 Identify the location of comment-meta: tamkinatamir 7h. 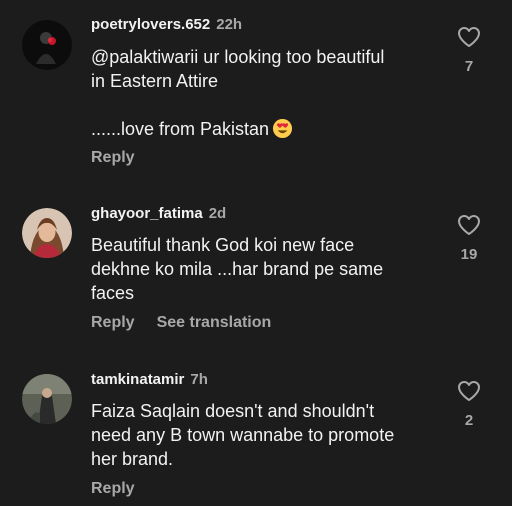
(149, 380).